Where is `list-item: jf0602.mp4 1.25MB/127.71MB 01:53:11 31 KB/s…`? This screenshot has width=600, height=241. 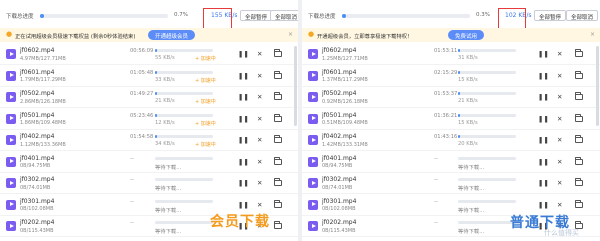 list-item: jf0602.mp4 1.25MB/127.71MB 01:53:11 31 KB/s… is located at coordinates (451, 54).